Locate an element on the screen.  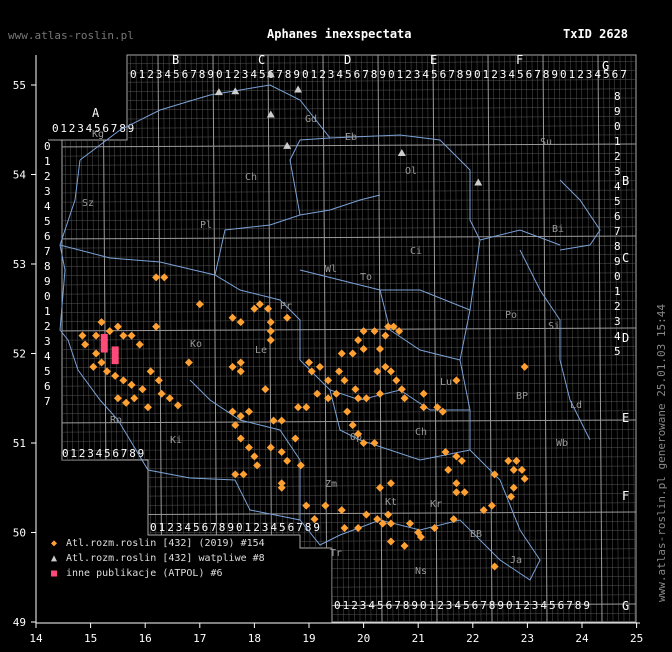
grid-digit-bottom-c: 5 is located at coordinates (552, 605).